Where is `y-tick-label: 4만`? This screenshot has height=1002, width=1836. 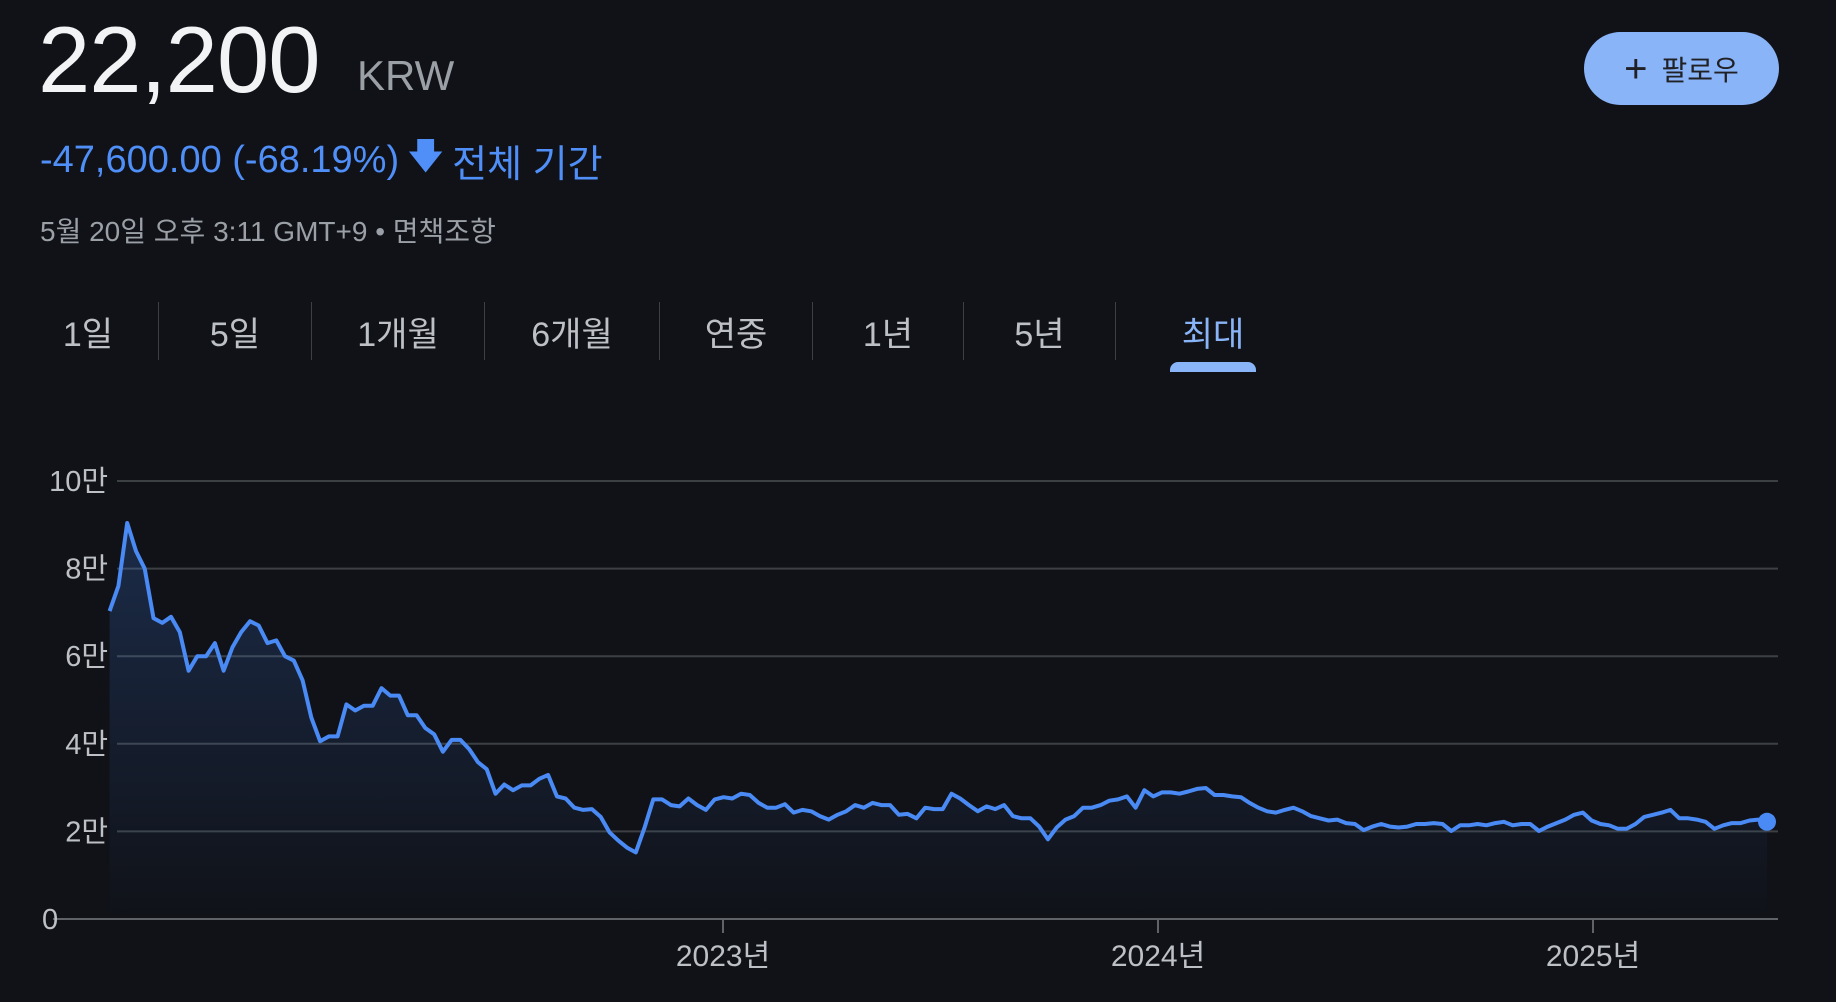 y-tick-label: 4만 is located at coordinates (86, 745).